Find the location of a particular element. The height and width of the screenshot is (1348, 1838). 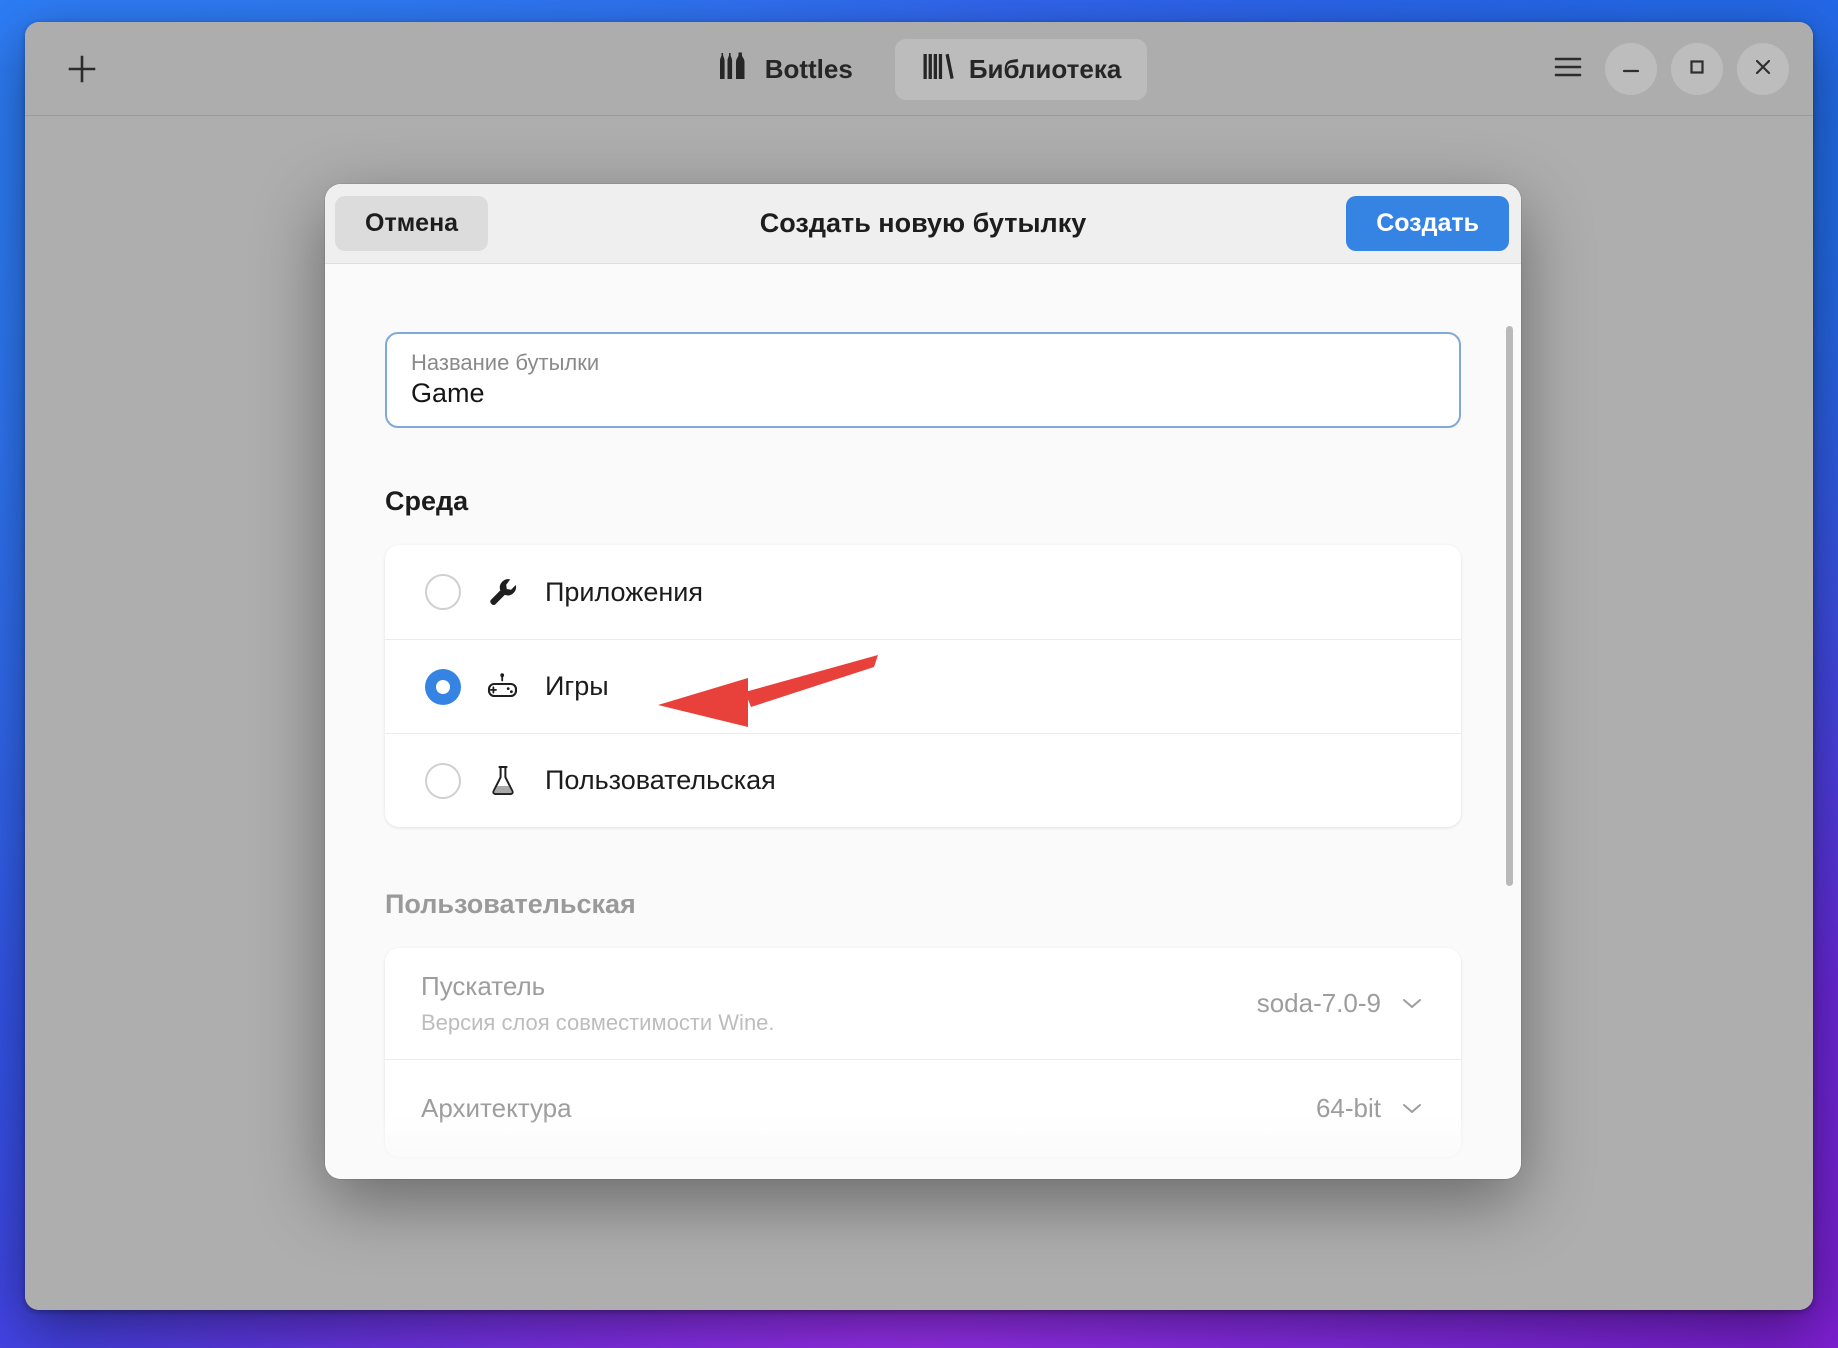

architecture-dropdown: 64-bit is located at coordinates (1370, 1108).